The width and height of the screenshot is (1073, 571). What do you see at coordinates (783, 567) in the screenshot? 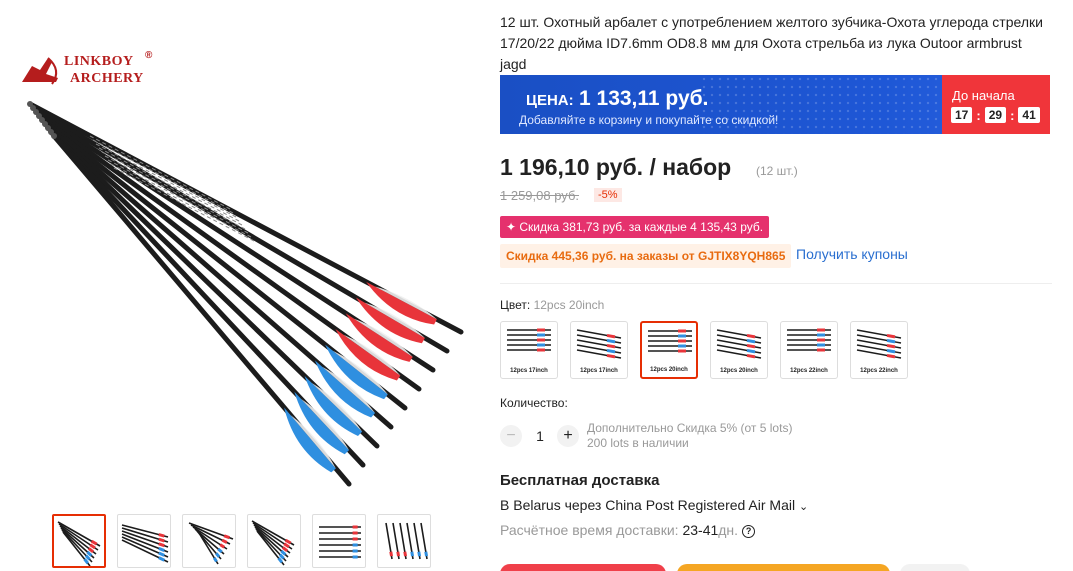
I see `add-to-cart-button` at bounding box center [783, 567].